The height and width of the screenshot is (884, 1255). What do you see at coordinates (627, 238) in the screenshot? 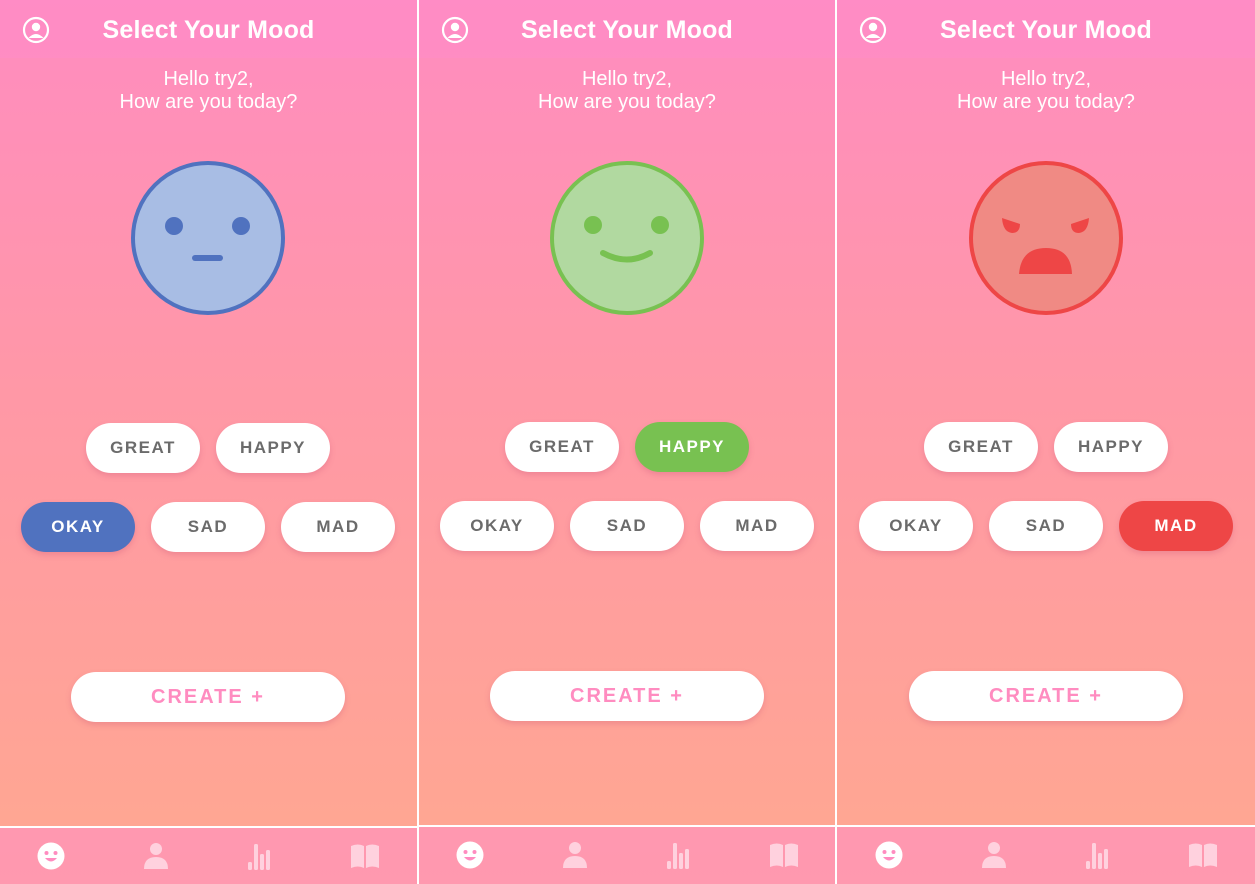
I see `happy-face-icon` at bounding box center [627, 238].